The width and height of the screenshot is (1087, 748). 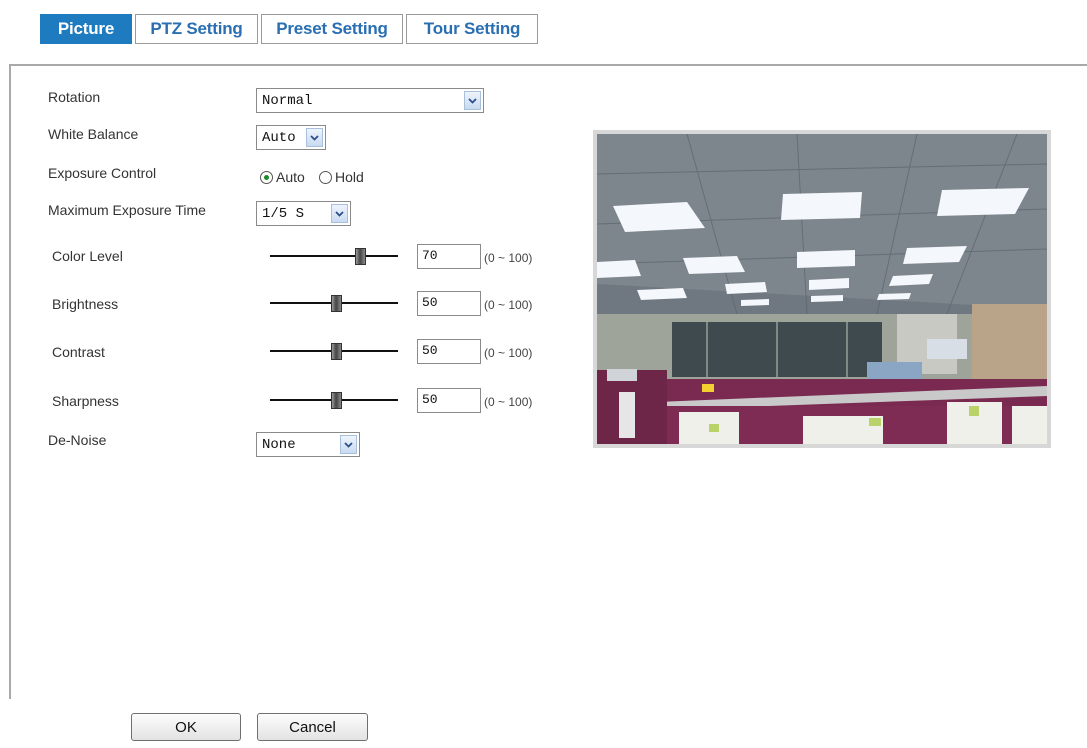 I want to click on tab-tour-setting: Tour Setting, so click(x=472, y=29).